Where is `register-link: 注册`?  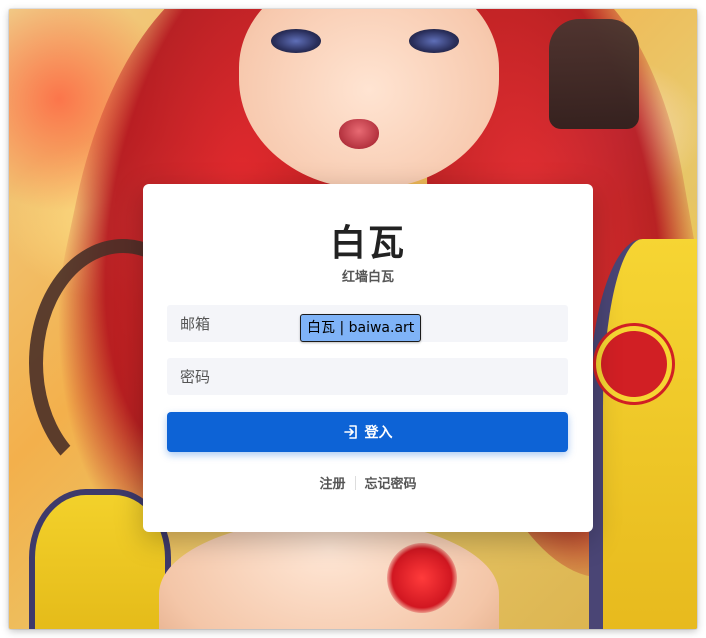 register-link: 注册 is located at coordinates (332, 482).